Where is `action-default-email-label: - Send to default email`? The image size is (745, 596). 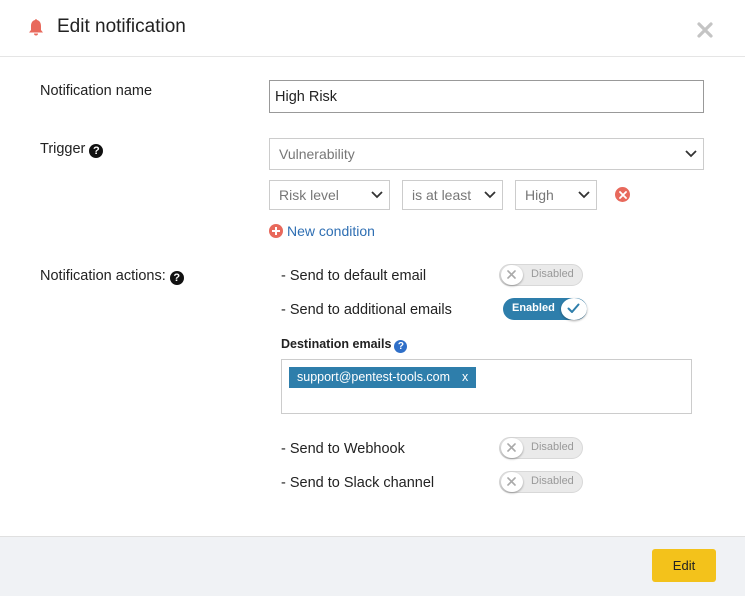 action-default-email-label: - Send to default email is located at coordinates (354, 276).